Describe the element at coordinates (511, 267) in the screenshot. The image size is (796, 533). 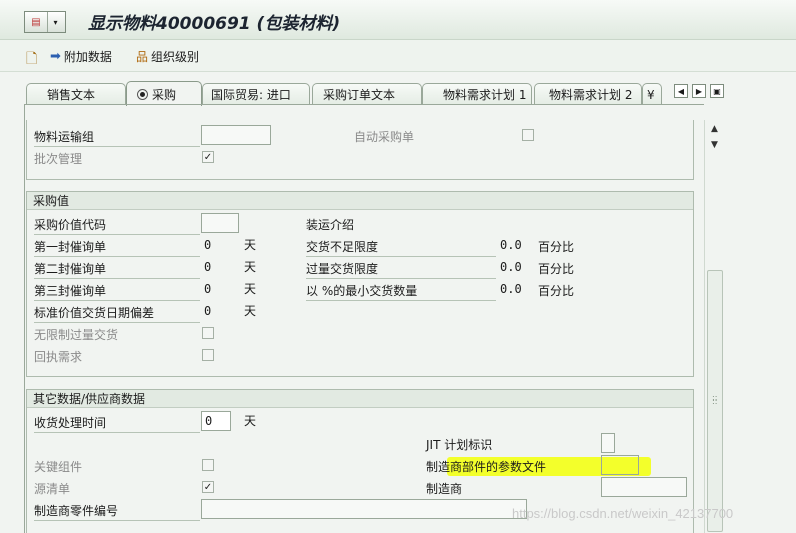
I see `overdelivery-value: 0.0` at that location.